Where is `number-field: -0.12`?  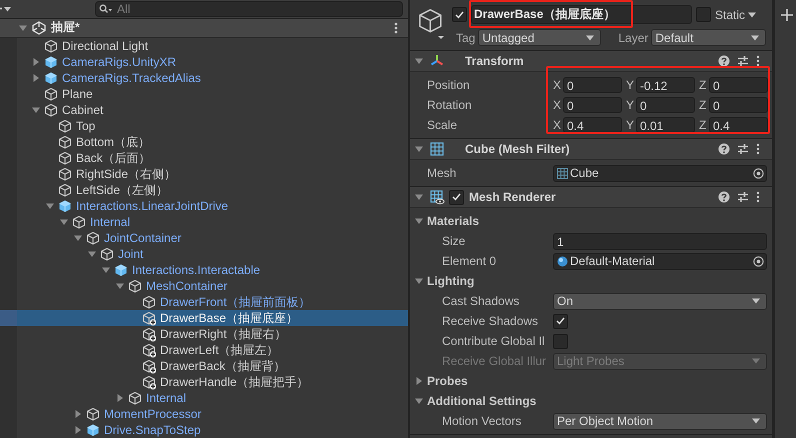 number-field: -0.12 is located at coordinates (665, 85).